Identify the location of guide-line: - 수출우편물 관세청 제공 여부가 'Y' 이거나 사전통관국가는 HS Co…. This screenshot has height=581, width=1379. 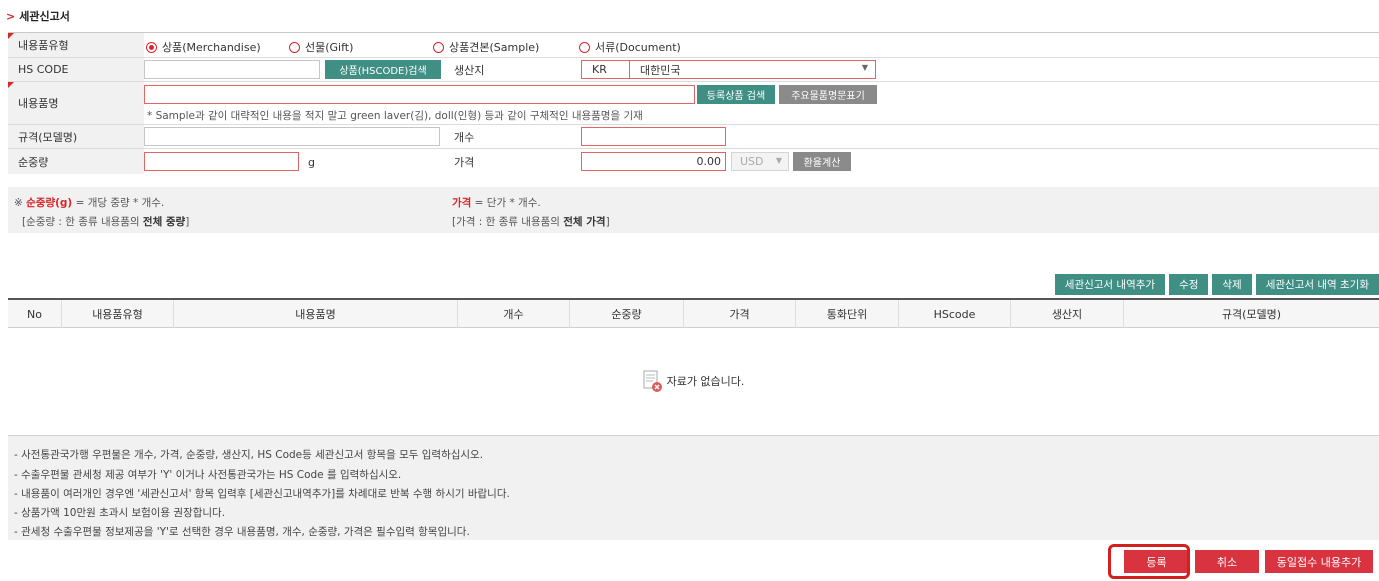
(208, 475).